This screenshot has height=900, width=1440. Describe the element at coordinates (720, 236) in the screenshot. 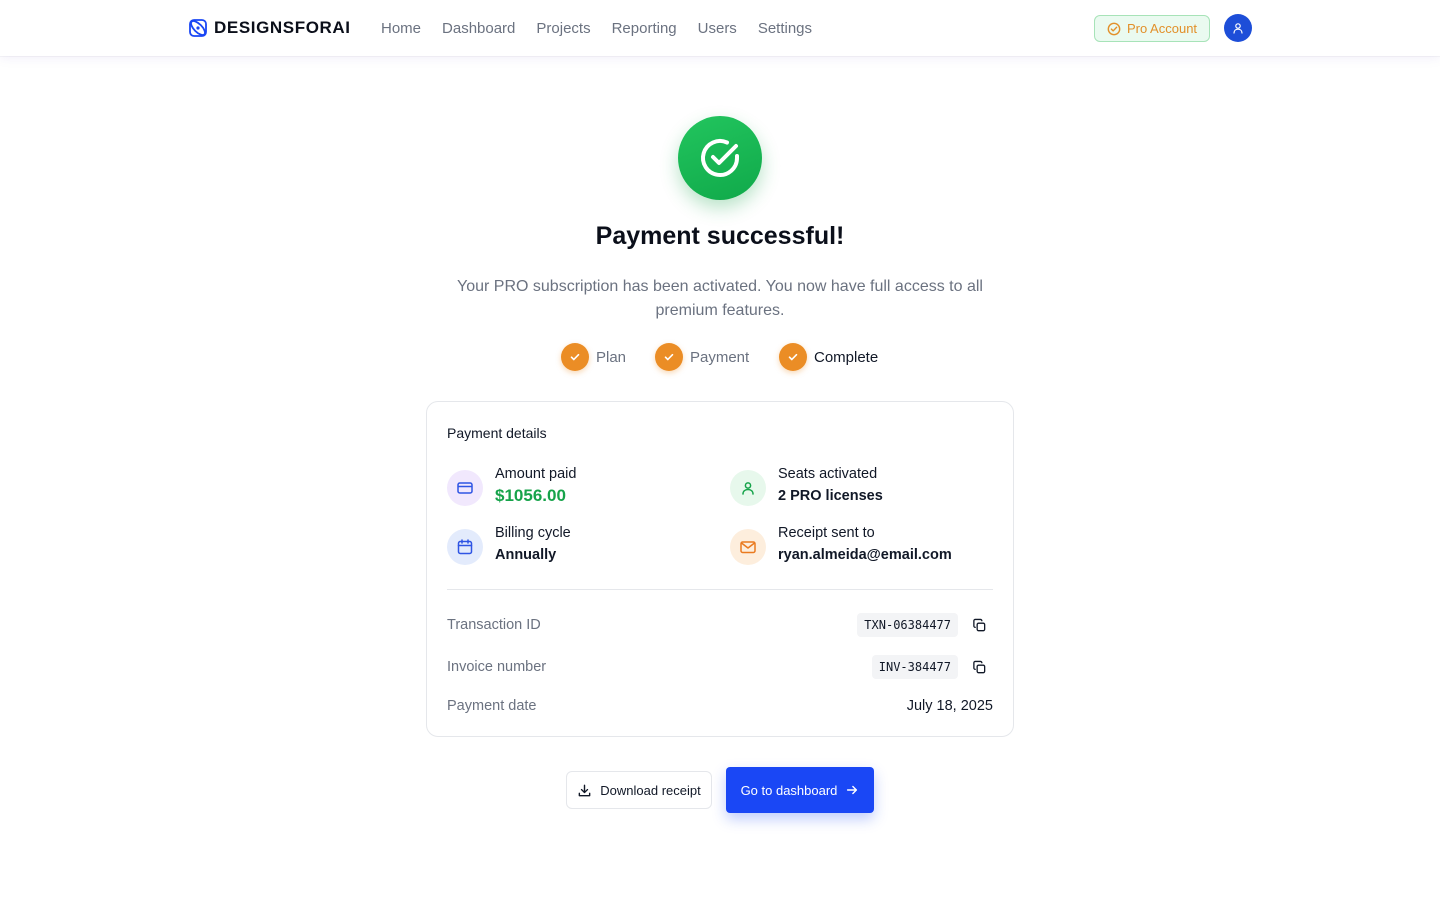

I see `page-title: Payment successful!` at that location.